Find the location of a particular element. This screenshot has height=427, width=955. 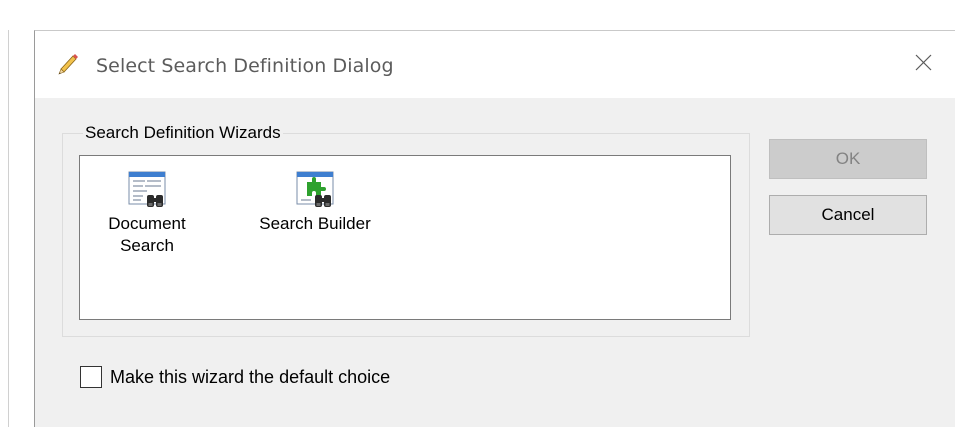

close-button is located at coordinates (924, 62).